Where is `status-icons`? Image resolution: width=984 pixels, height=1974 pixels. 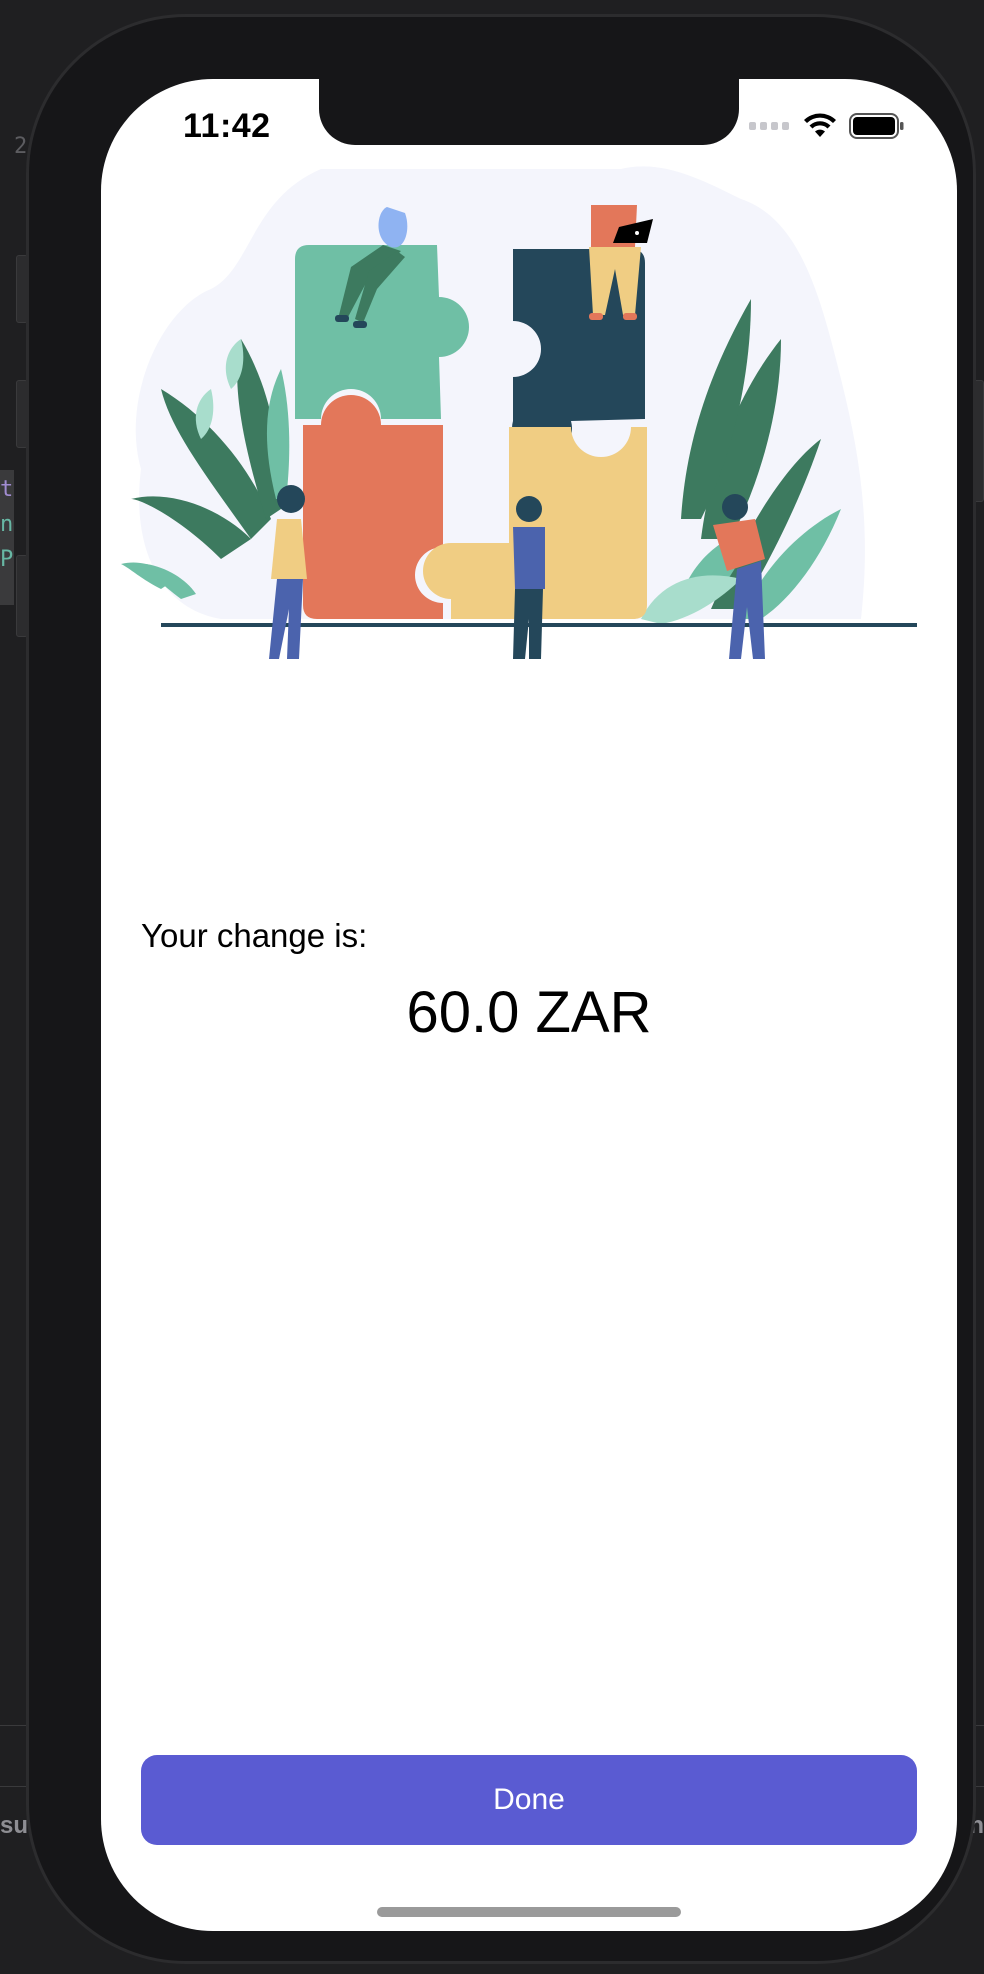
status-icons is located at coordinates (827, 126).